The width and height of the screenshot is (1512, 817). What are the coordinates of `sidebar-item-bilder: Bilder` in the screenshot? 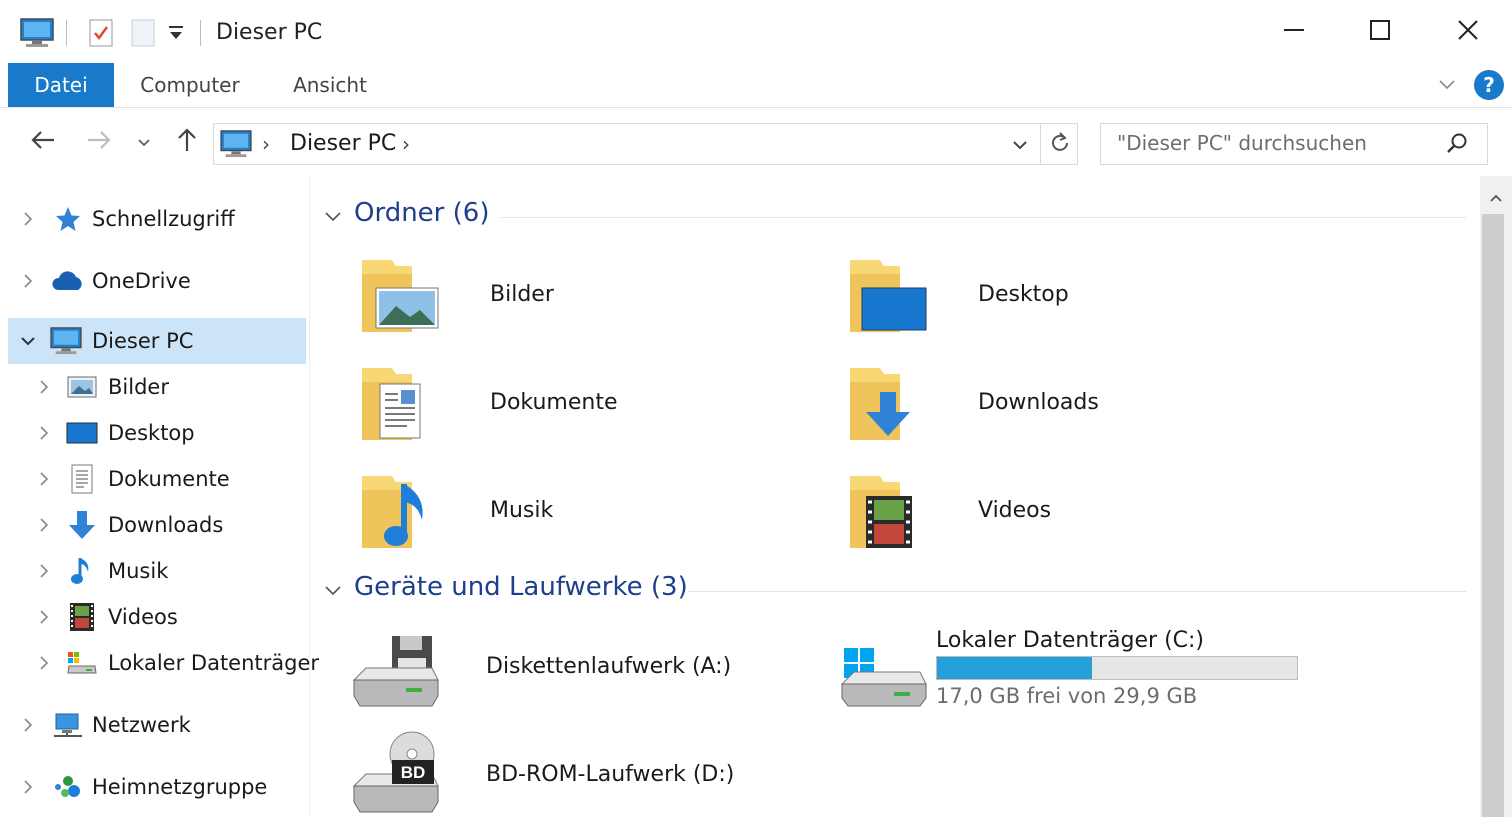 It's located at (157, 387).